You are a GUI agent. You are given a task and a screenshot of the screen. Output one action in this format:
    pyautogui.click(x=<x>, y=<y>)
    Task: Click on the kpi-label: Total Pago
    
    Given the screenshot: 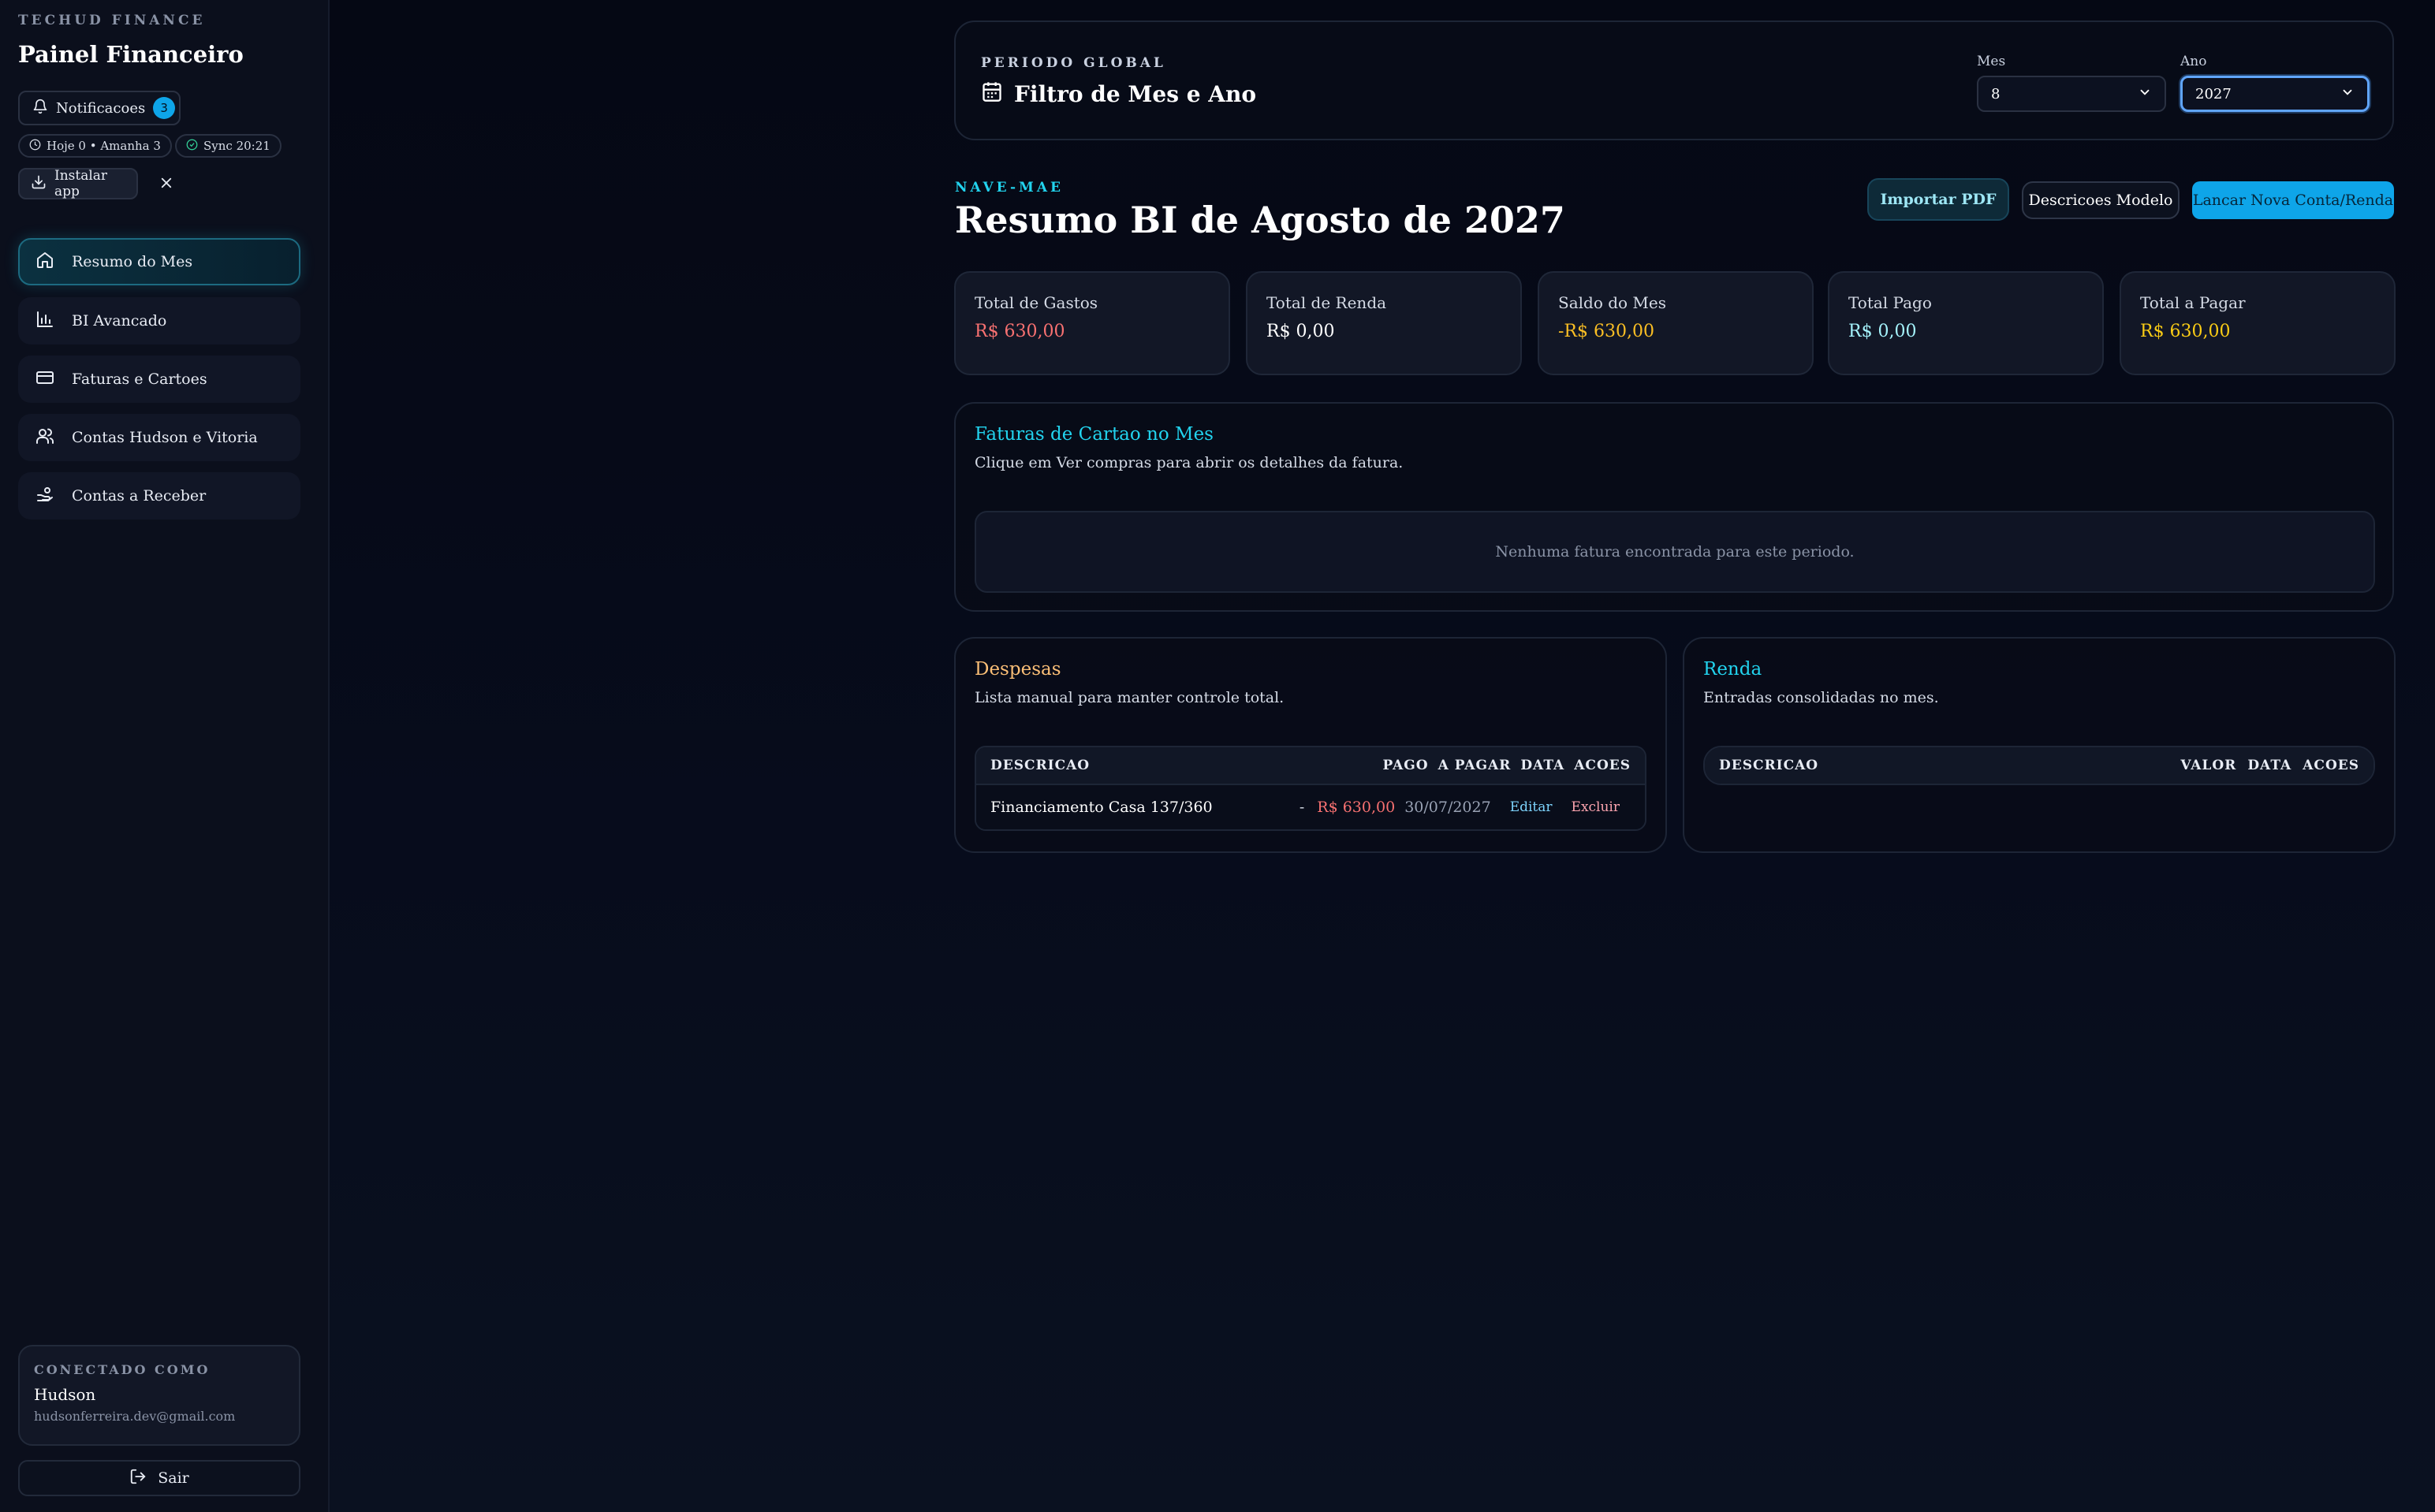 What is the action you would take?
    pyautogui.click(x=1890, y=303)
    